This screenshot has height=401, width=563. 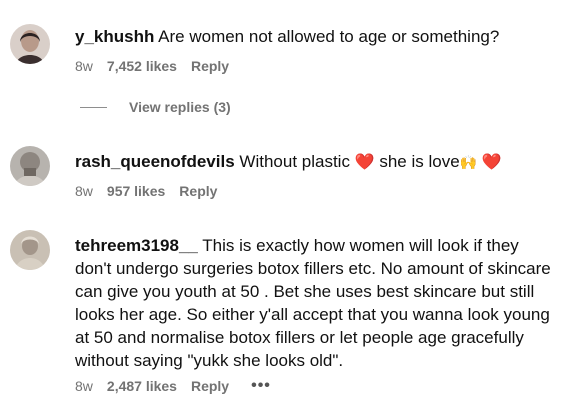 What do you see at coordinates (142, 386) in the screenshot?
I see `likes-count: 2,487 likes` at bounding box center [142, 386].